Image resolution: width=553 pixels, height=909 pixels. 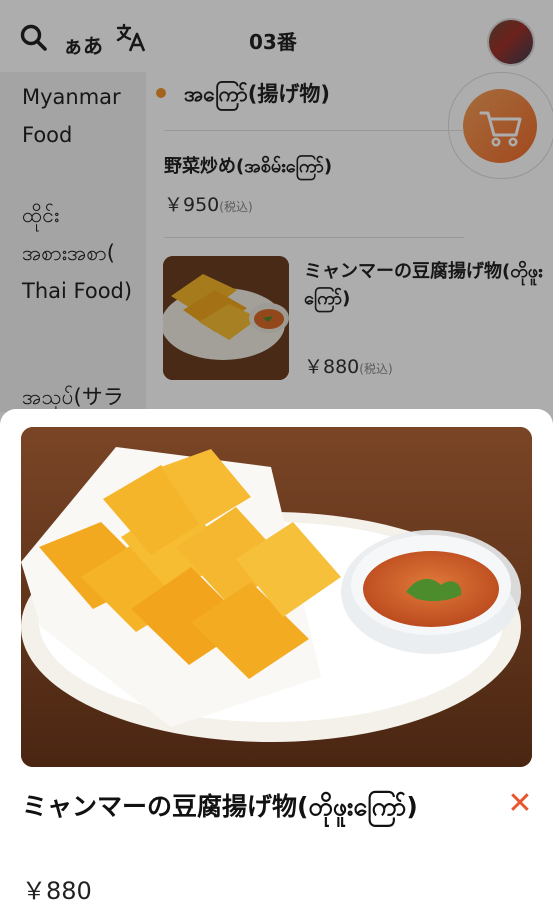 I want to click on item-detail-price: ￥880, so click(x=57, y=891).